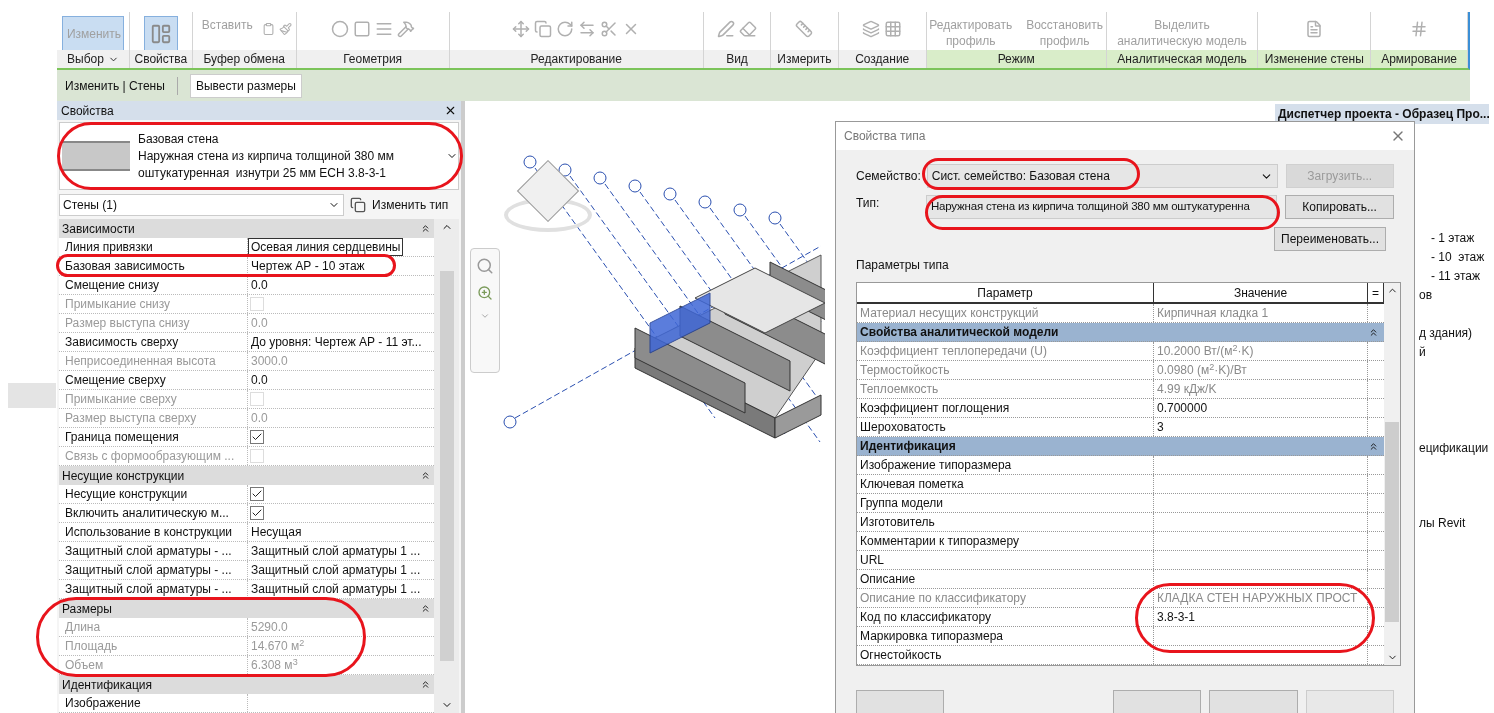 Image resolution: width=1494 pixels, height=713 pixels. What do you see at coordinates (748, 29) in the screenshot?
I see `eraser-icon` at bounding box center [748, 29].